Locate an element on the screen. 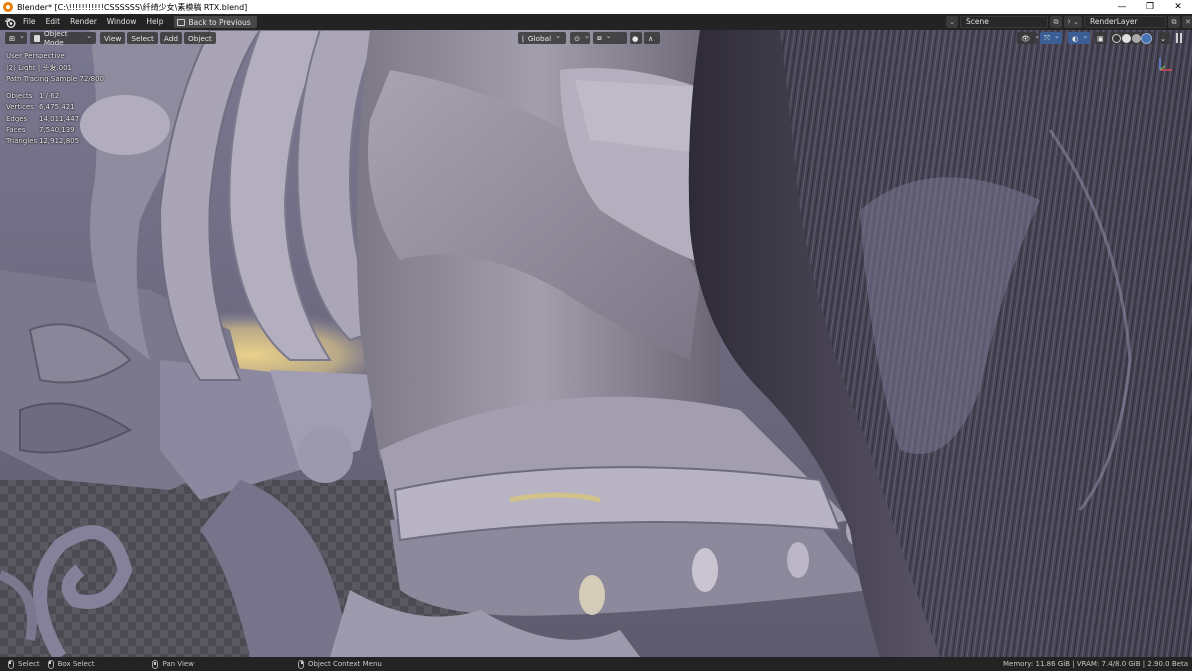  status-select-hint: Select is located at coordinates (24, 664).